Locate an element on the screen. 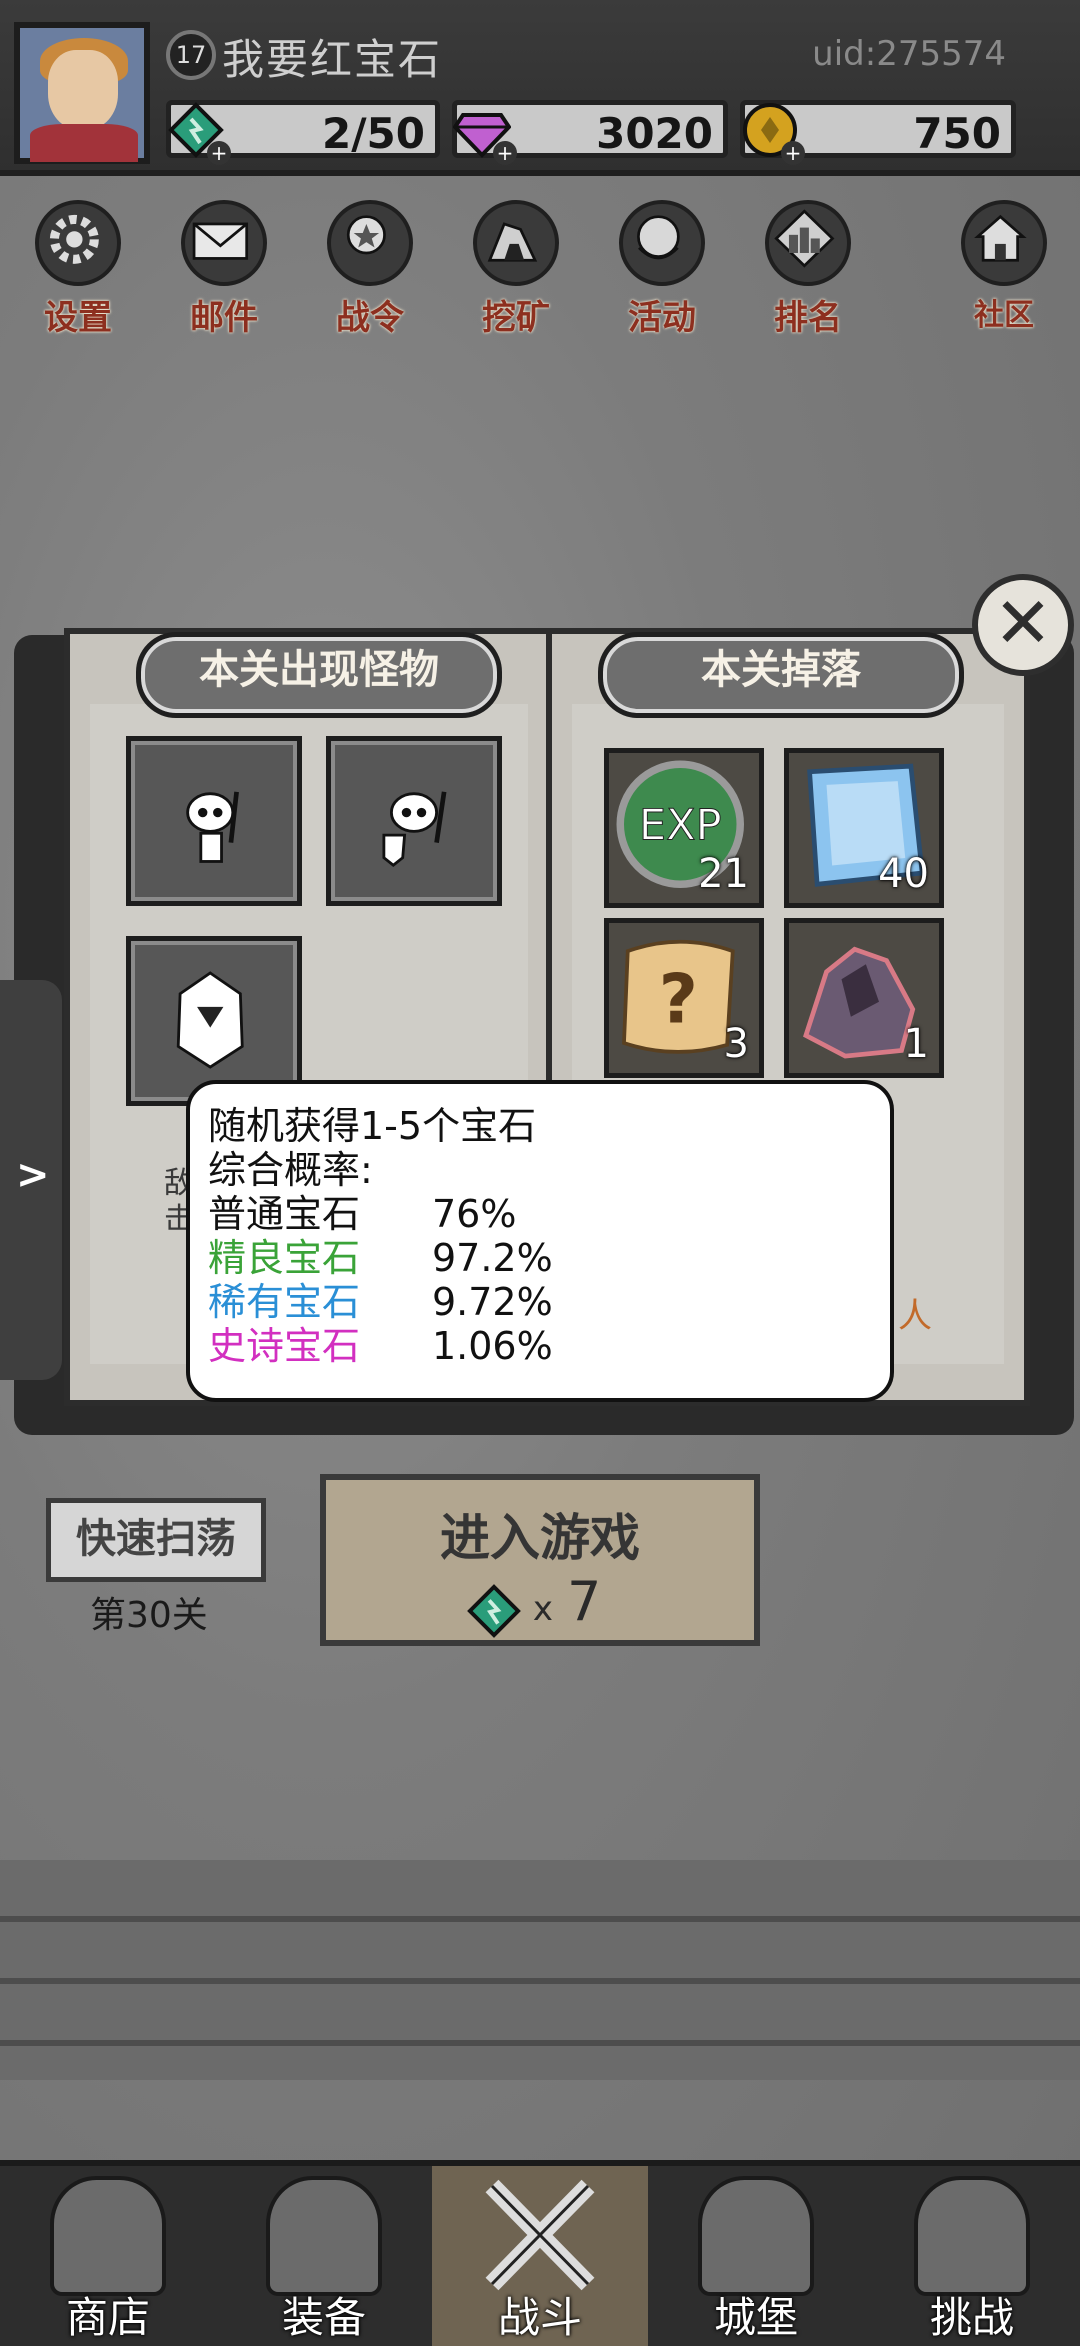 The width and height of the screenshot is (1080, 2346). monster-page-title: 本关出现怪物 is located at coordinates (319, 675).